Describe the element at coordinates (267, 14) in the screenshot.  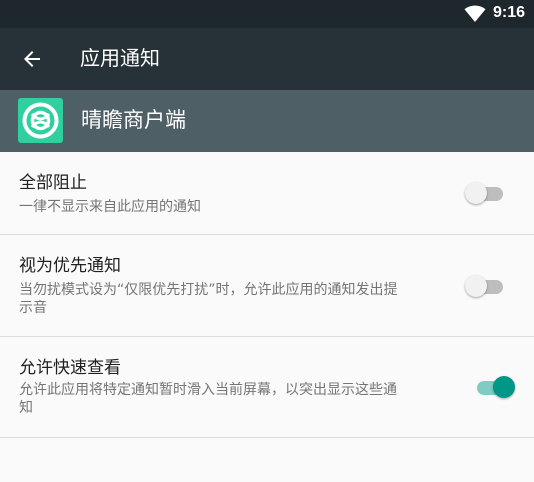
I see `status-bar: 9:16` at that location.